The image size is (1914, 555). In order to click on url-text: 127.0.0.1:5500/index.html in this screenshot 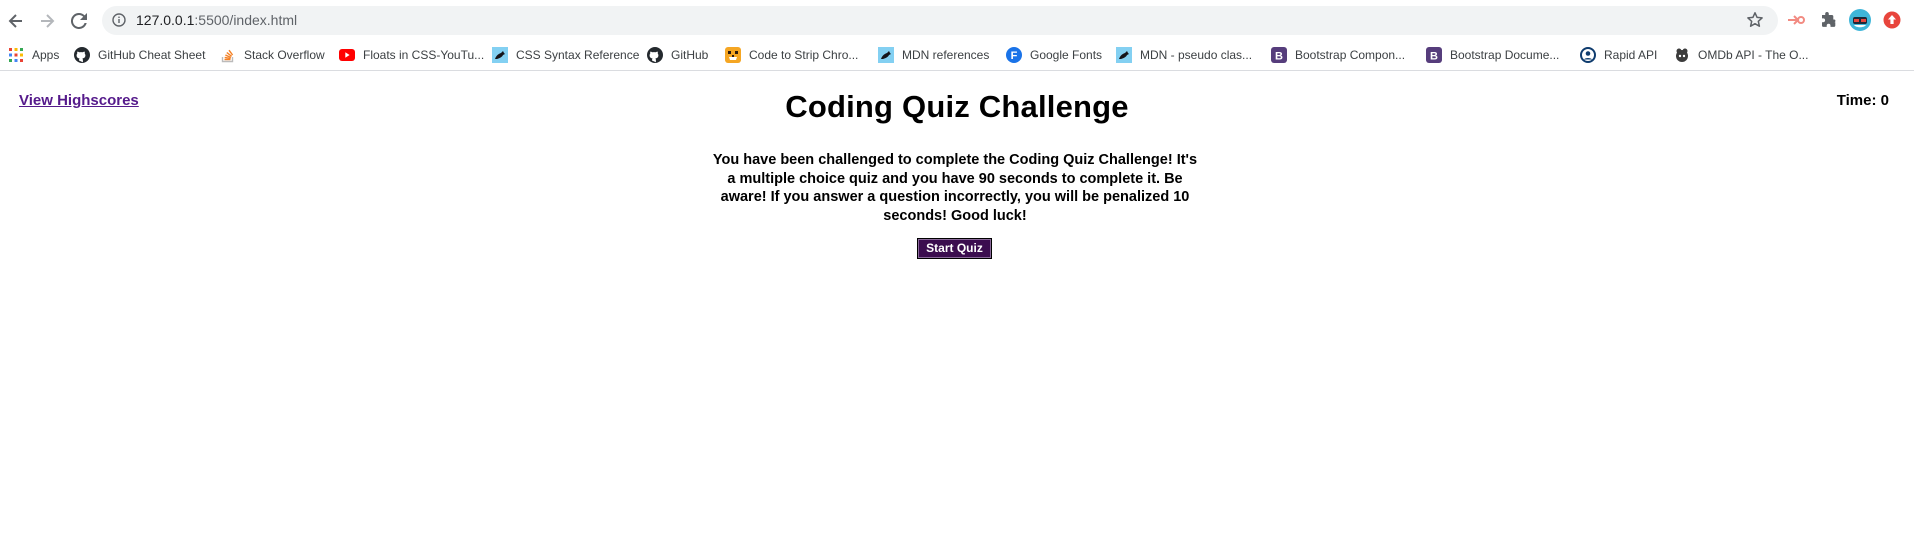, I will do `click(216, 20)`.